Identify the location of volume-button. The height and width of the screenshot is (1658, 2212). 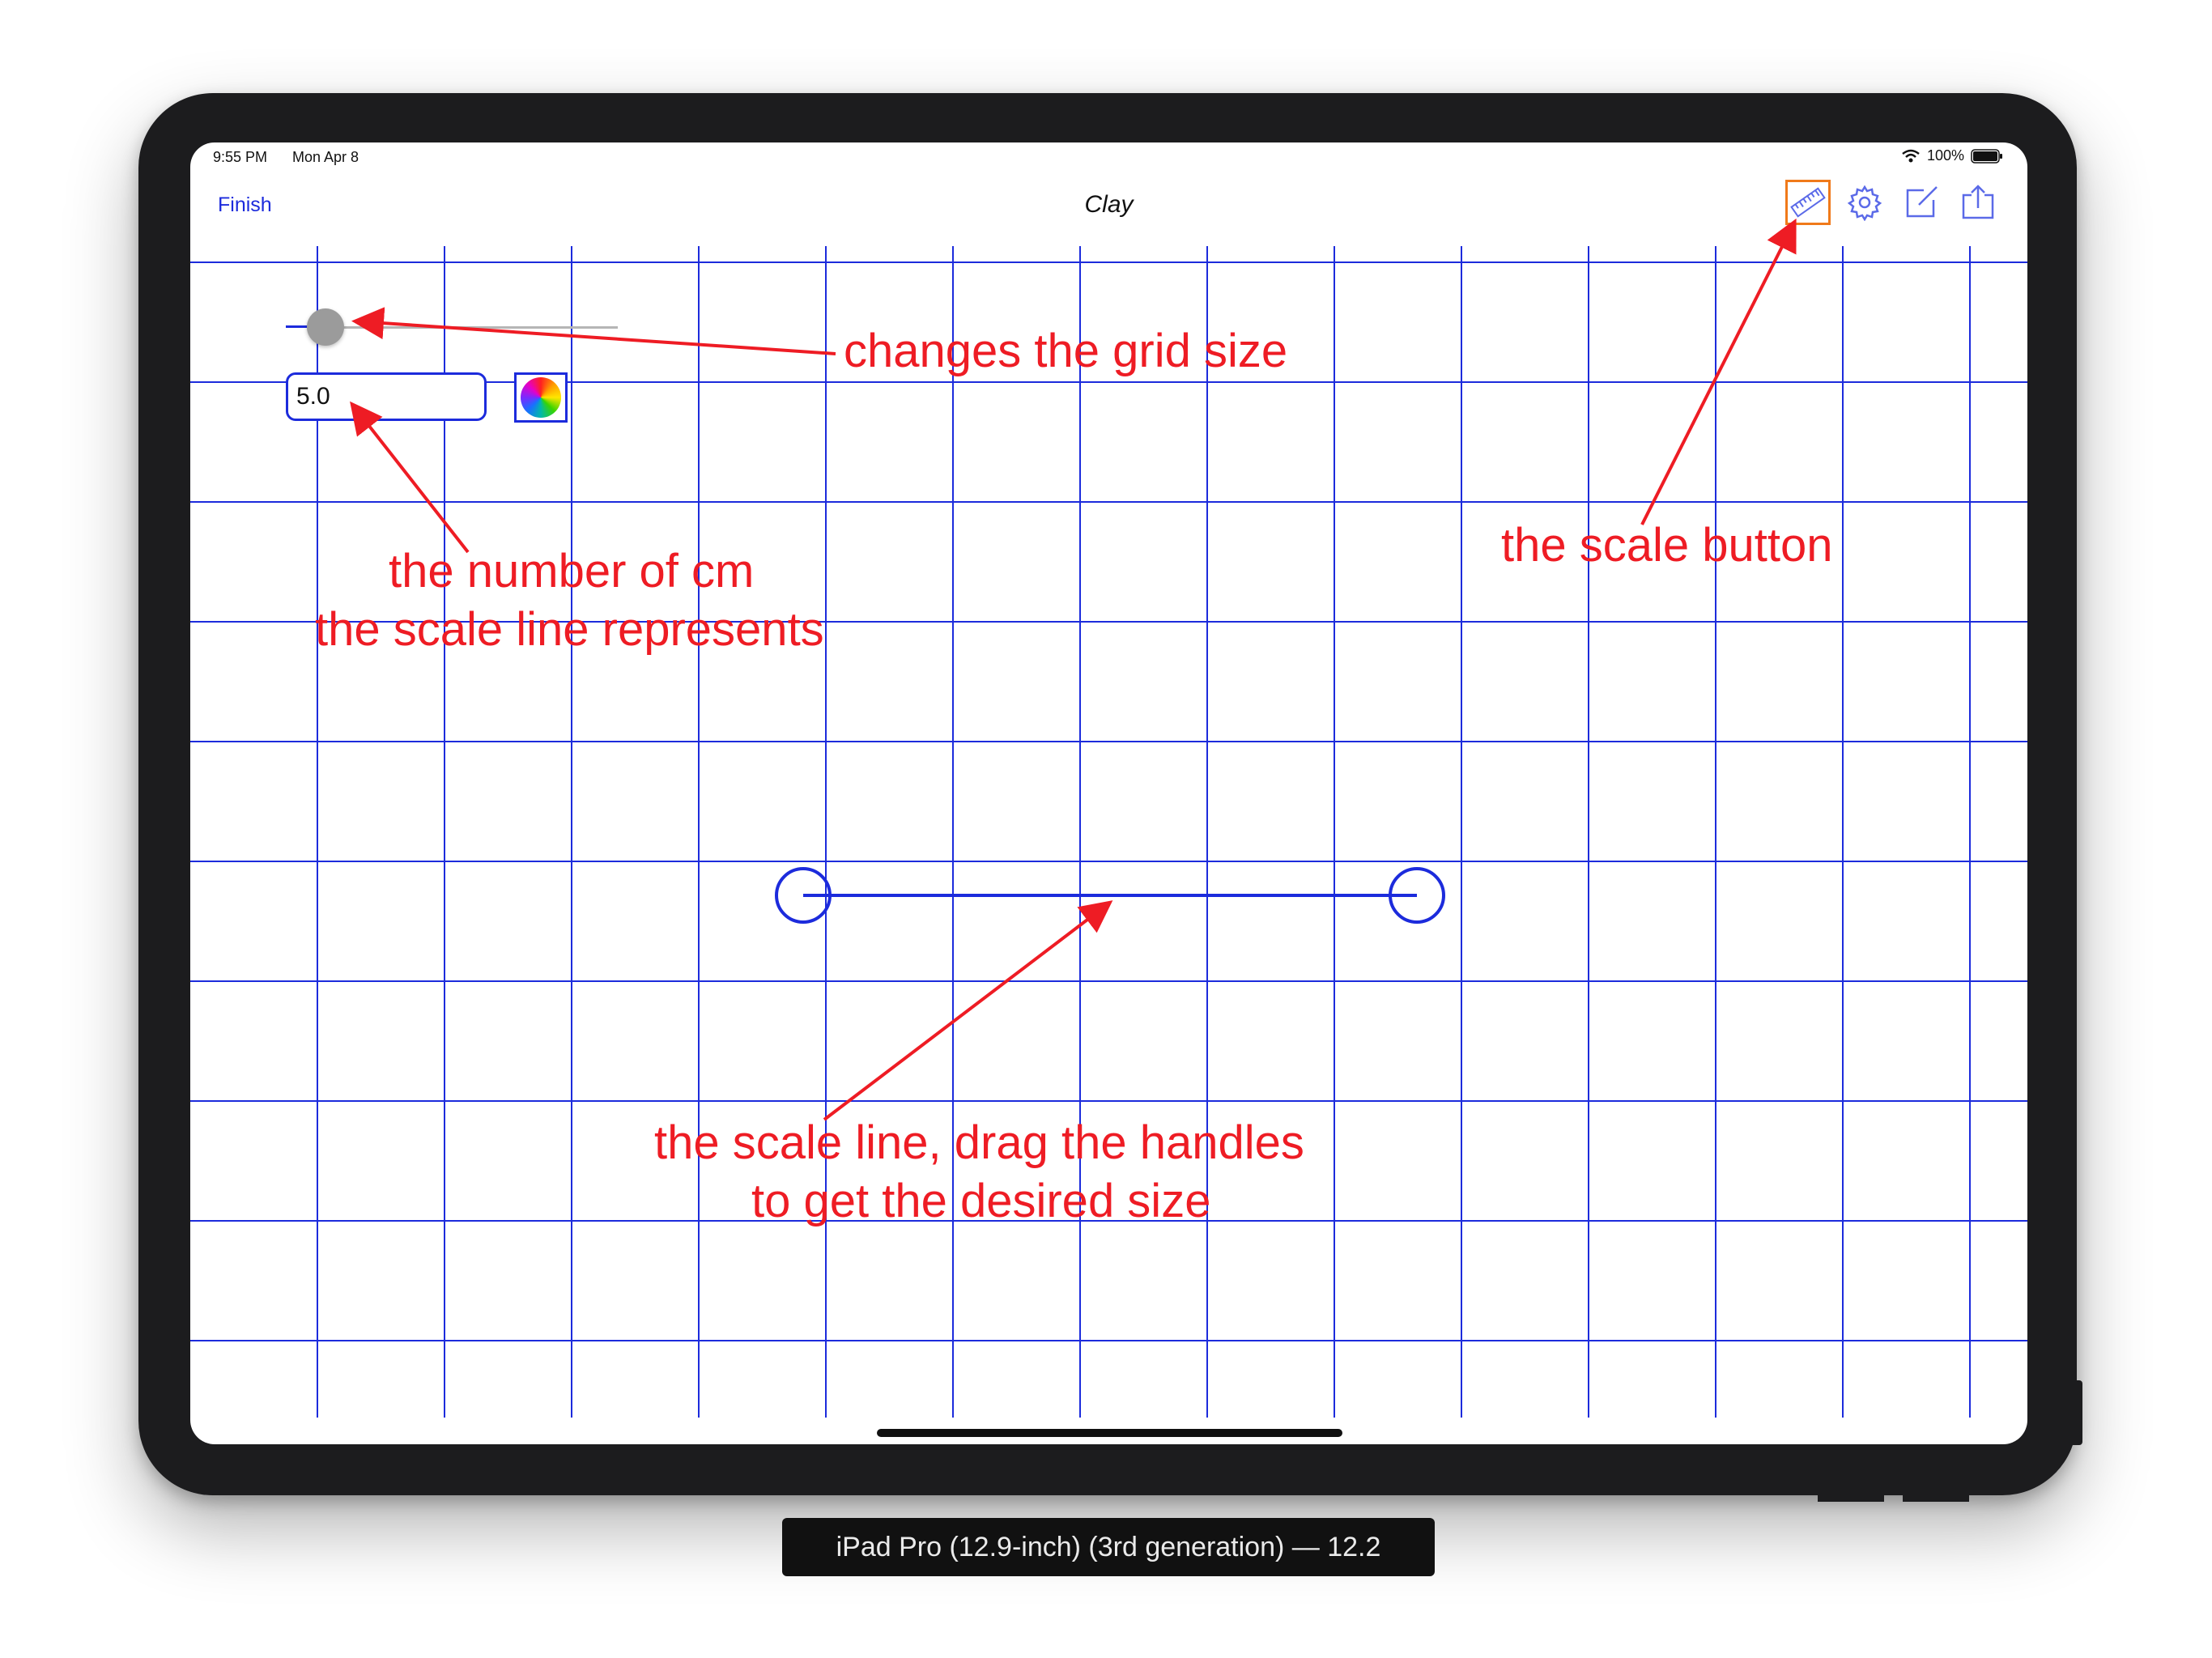
(2077, 1412).